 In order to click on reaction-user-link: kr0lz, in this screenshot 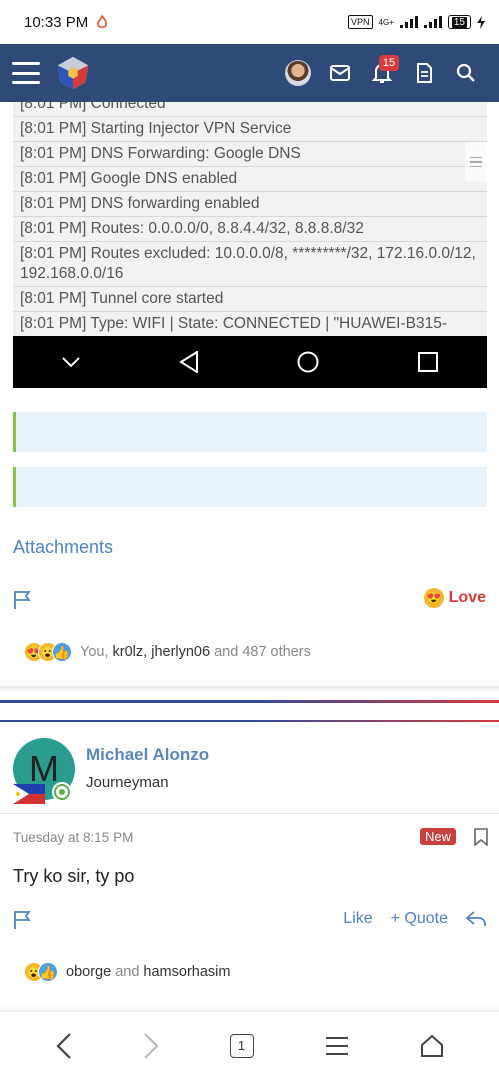, I will do `click(130, 652)`.